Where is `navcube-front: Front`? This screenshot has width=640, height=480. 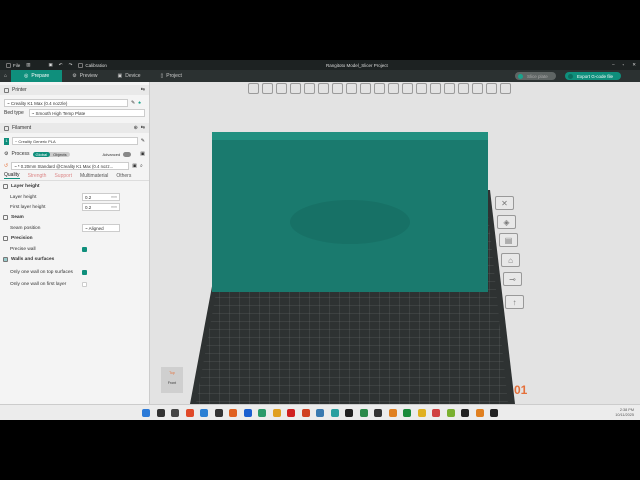 navcube-front: Front is located at coordinates (172, 383).